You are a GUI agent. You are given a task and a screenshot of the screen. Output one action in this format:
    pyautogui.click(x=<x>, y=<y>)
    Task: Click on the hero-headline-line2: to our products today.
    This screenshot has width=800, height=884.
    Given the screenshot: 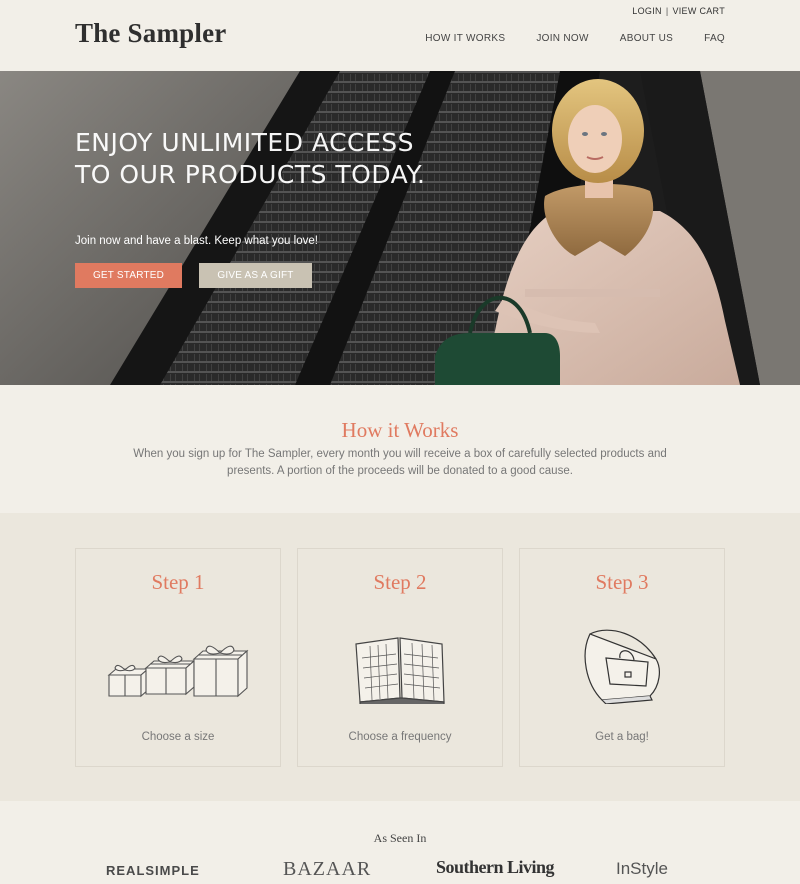 What is the action you would take?
    pyautogui.click(x=250, y=174)
    